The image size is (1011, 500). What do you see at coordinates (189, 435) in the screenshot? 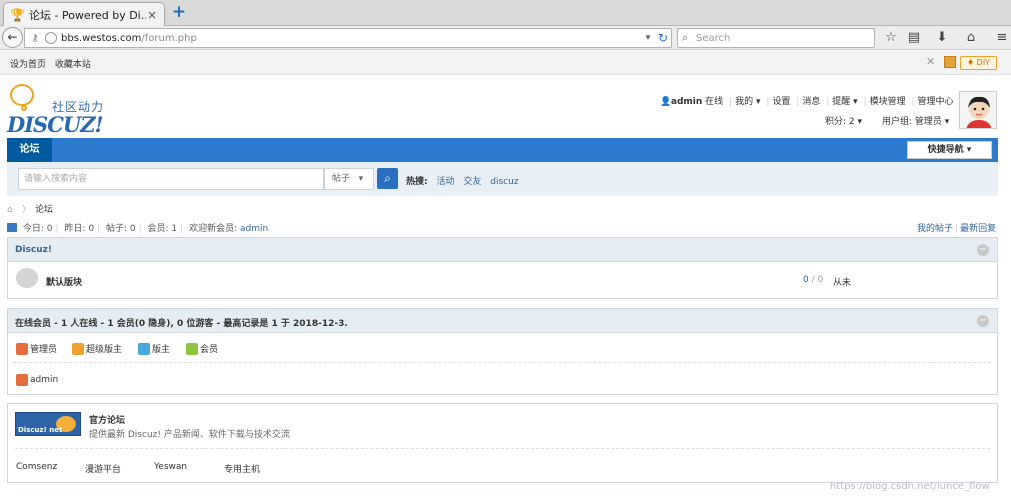
I see `official-forum-desc: 提供最新 Discuz! 产品新闻、软件下载与技术交流` at bounding box center [189, 435].